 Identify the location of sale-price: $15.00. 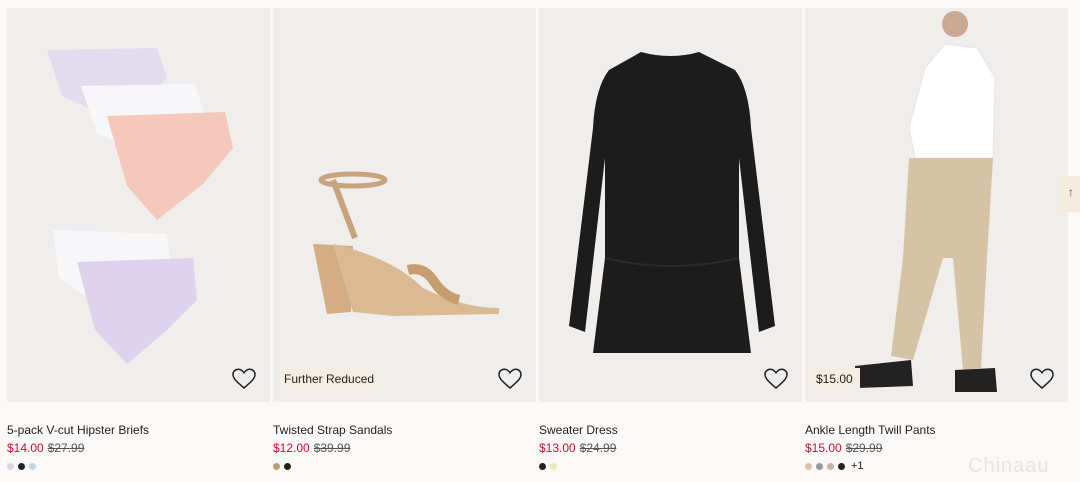
(823, 448).